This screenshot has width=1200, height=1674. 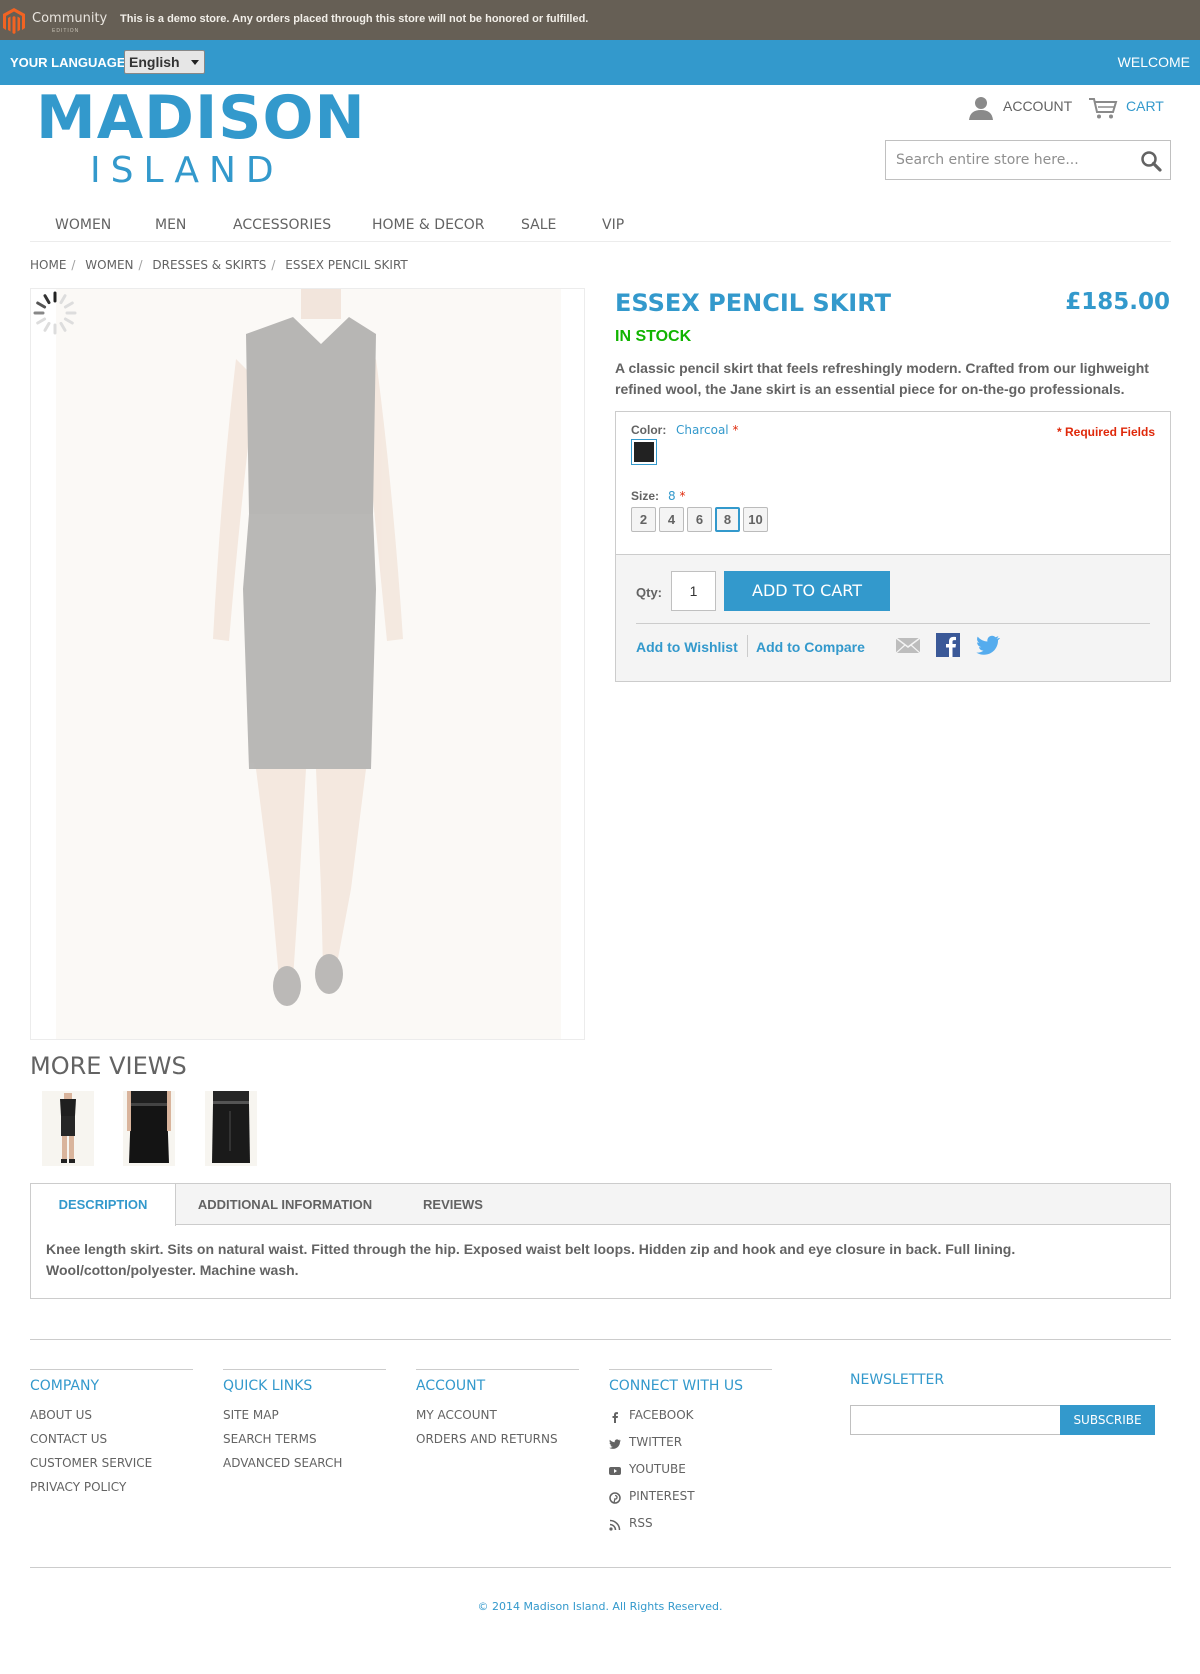 I want to click on size-value-text: 8, so click(x=672, y=496).